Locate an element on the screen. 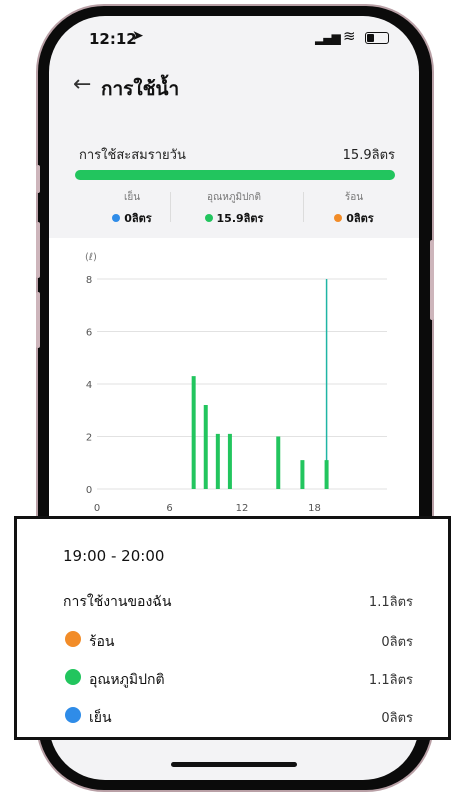  side-button-volume-up is located at coordinates (38, 250).